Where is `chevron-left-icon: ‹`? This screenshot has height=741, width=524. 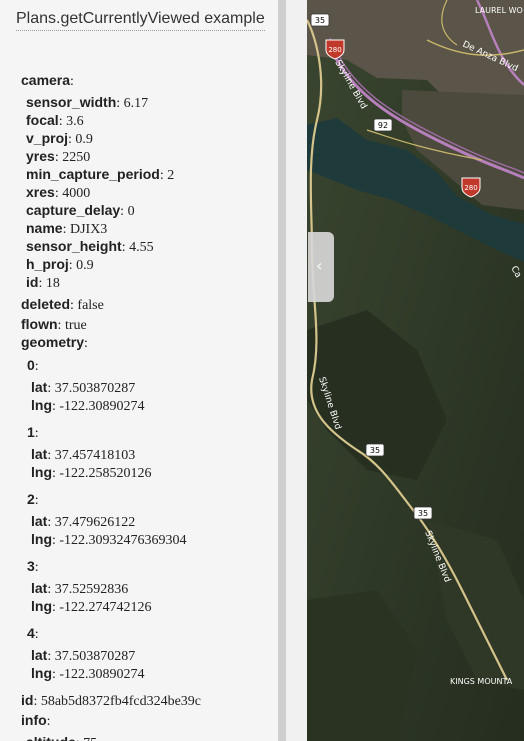 chevron-left-icon: ‹ is located at coordinates (319, 265).